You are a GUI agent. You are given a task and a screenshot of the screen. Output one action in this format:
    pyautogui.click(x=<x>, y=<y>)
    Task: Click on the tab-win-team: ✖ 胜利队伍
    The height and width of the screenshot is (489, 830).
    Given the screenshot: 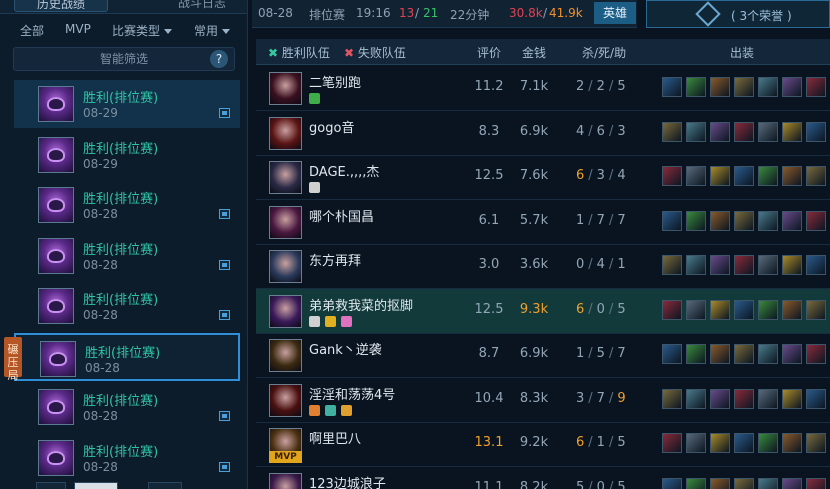 What is the action you would take?
    pyautogui.click(x=299, y=52)
    